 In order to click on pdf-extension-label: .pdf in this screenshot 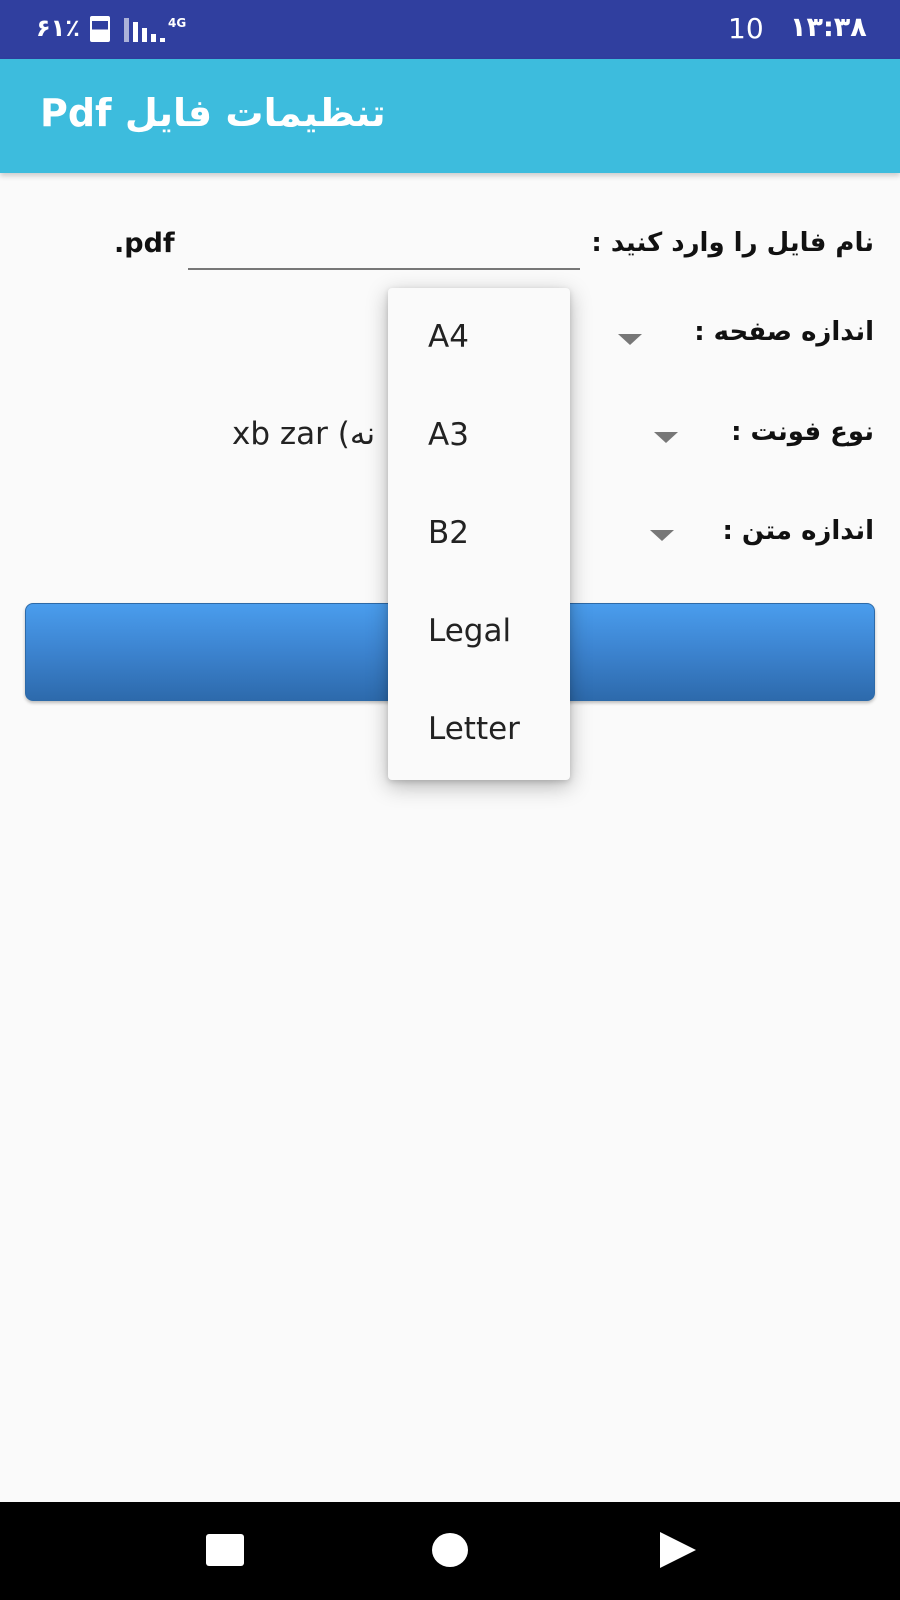, I will do `click(144, 243)`.